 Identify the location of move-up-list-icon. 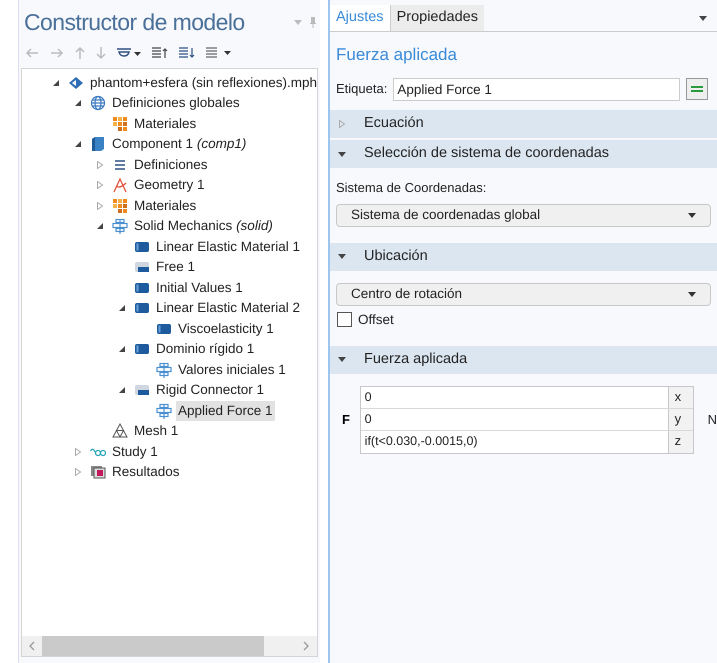
(160, 52).